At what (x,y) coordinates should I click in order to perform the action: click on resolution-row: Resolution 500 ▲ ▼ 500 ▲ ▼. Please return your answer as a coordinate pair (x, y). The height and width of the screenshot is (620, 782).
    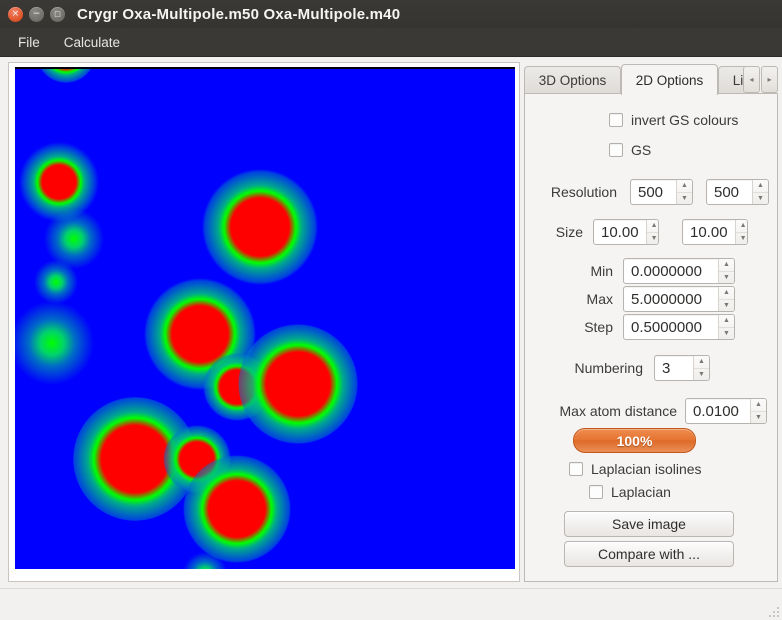
    Looking at the image, I should click on (652, 192).